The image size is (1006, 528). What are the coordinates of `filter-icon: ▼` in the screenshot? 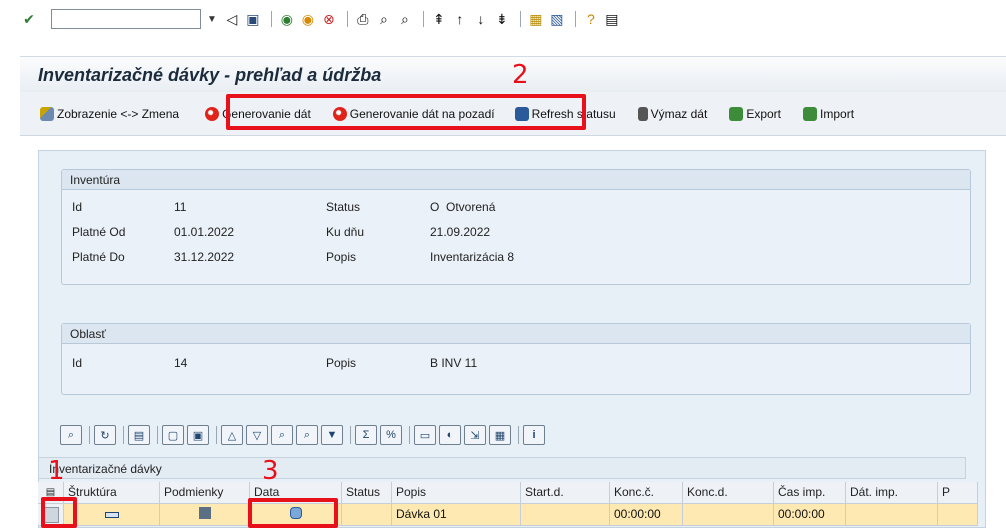 It's located at (332, 435).